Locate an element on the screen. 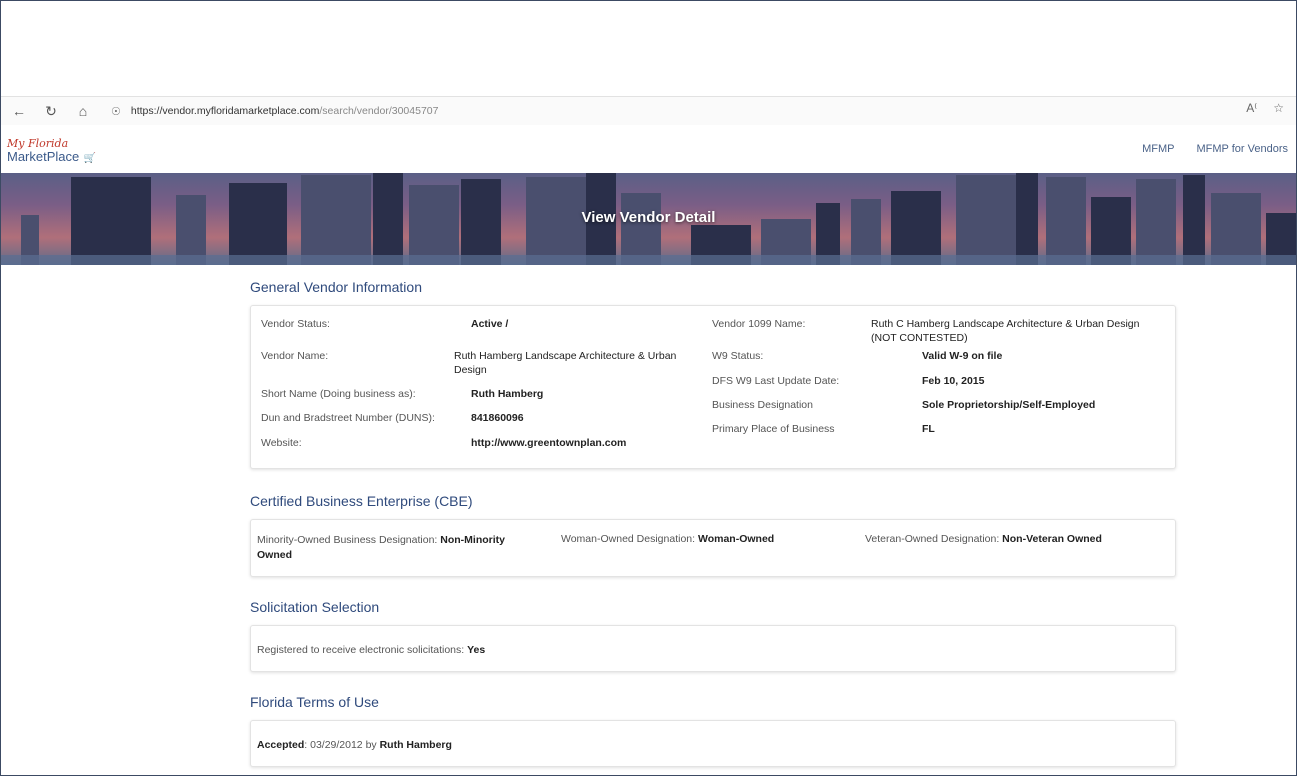  skyline-banner: View Vendor Detail is located at coordinates (648, 219).